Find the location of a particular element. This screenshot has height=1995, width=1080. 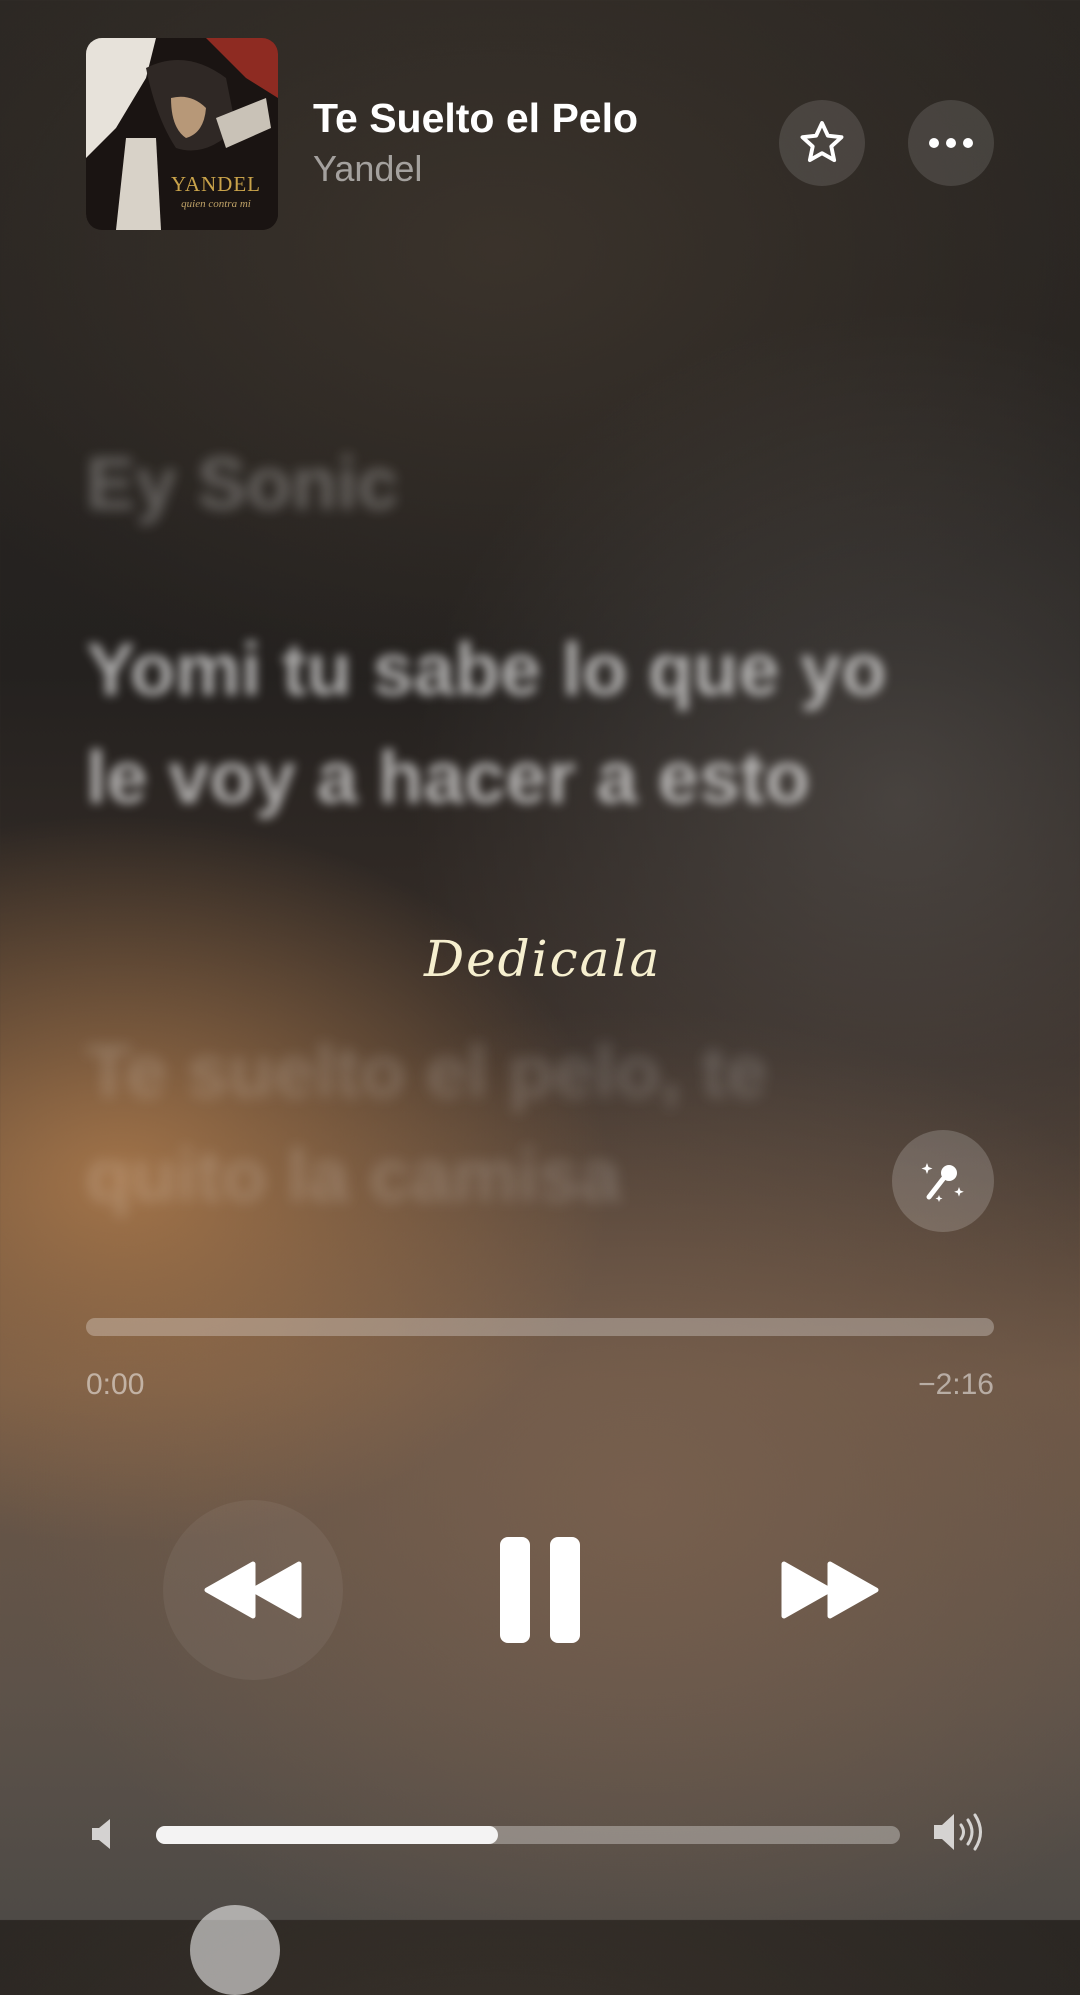

remaining-time: −2:16 is located at coordinates (956, 1384).